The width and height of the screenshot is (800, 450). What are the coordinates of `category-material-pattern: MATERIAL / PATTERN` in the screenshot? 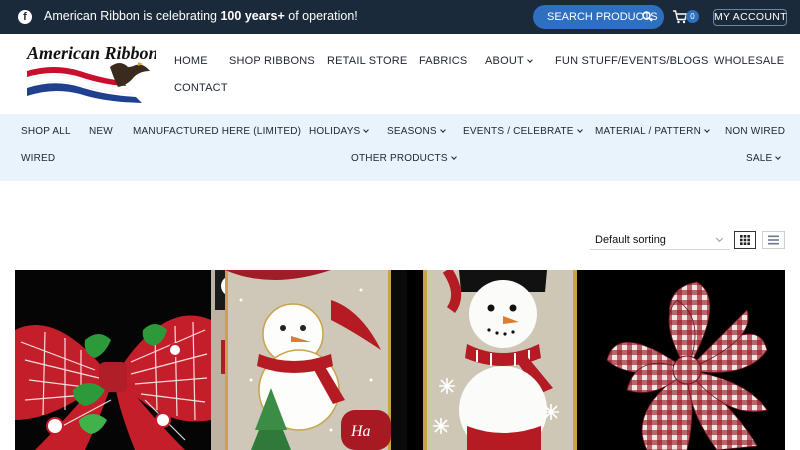 It's located at (652, 131).